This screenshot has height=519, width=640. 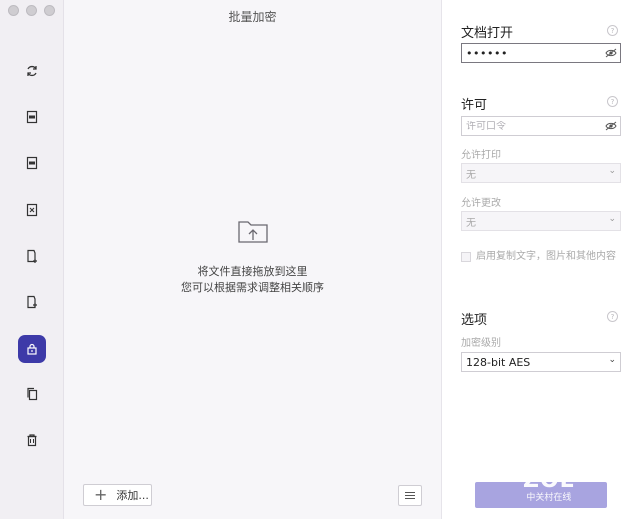 What do you see at coordinates (101, 494) in the screenshot?
I see `plus-icon: +` at bounding box center [101, 494].